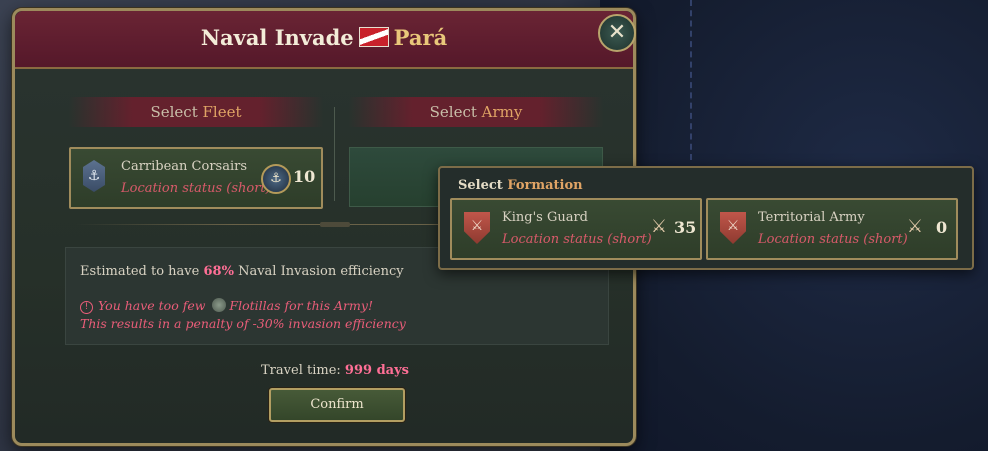 The image size is (988, 451). I want to click on fleet-ship-count: 10, so click(304, 176).